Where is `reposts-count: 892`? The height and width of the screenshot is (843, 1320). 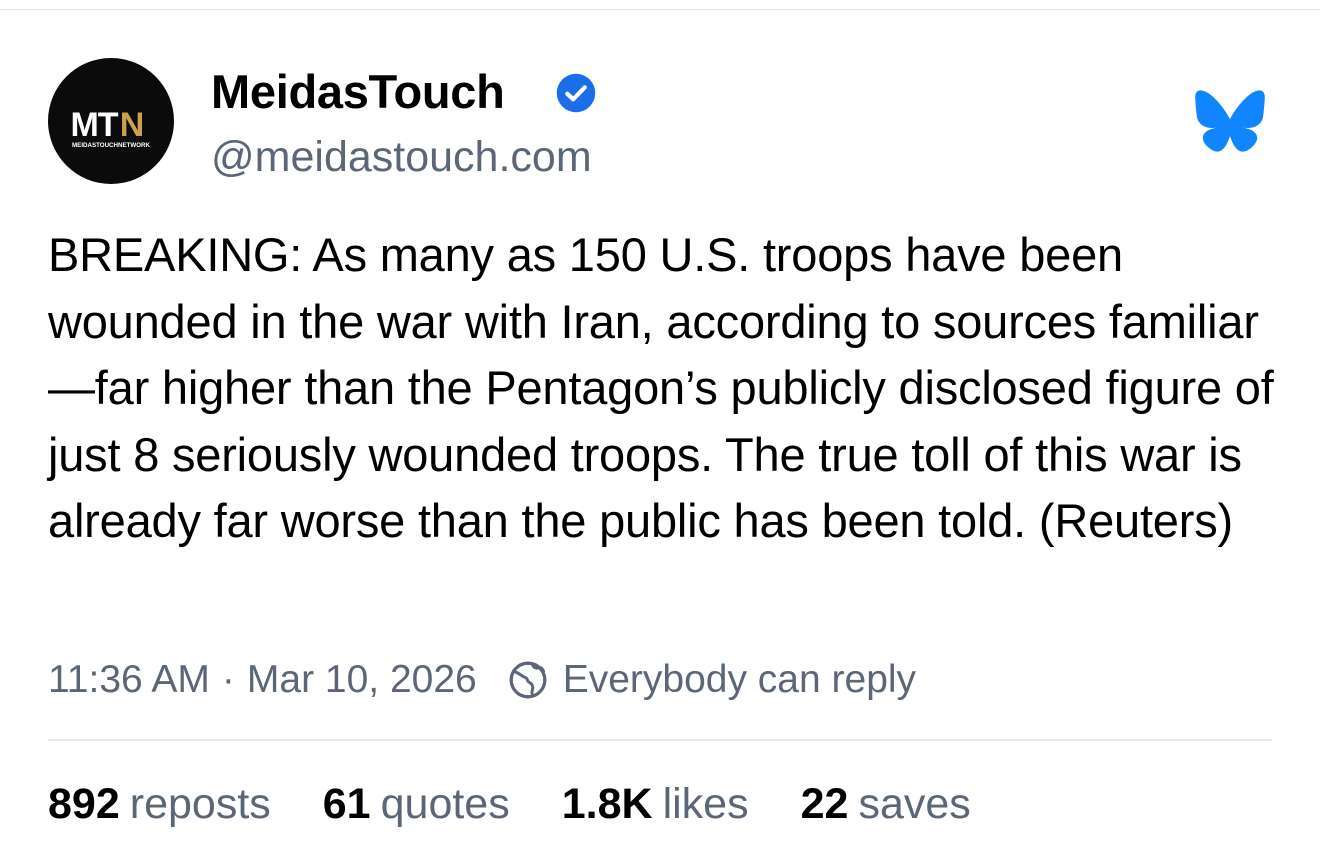 reposts-count: 892 is located at coordinates (84, 804).